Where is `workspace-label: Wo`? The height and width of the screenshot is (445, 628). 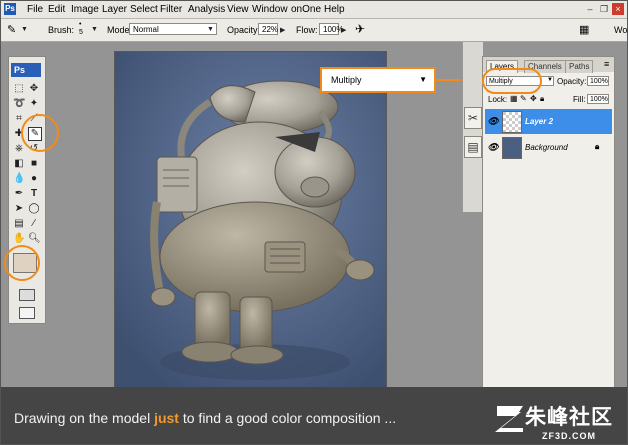 workspace-label: Wo is located at coordinates (620, 30).